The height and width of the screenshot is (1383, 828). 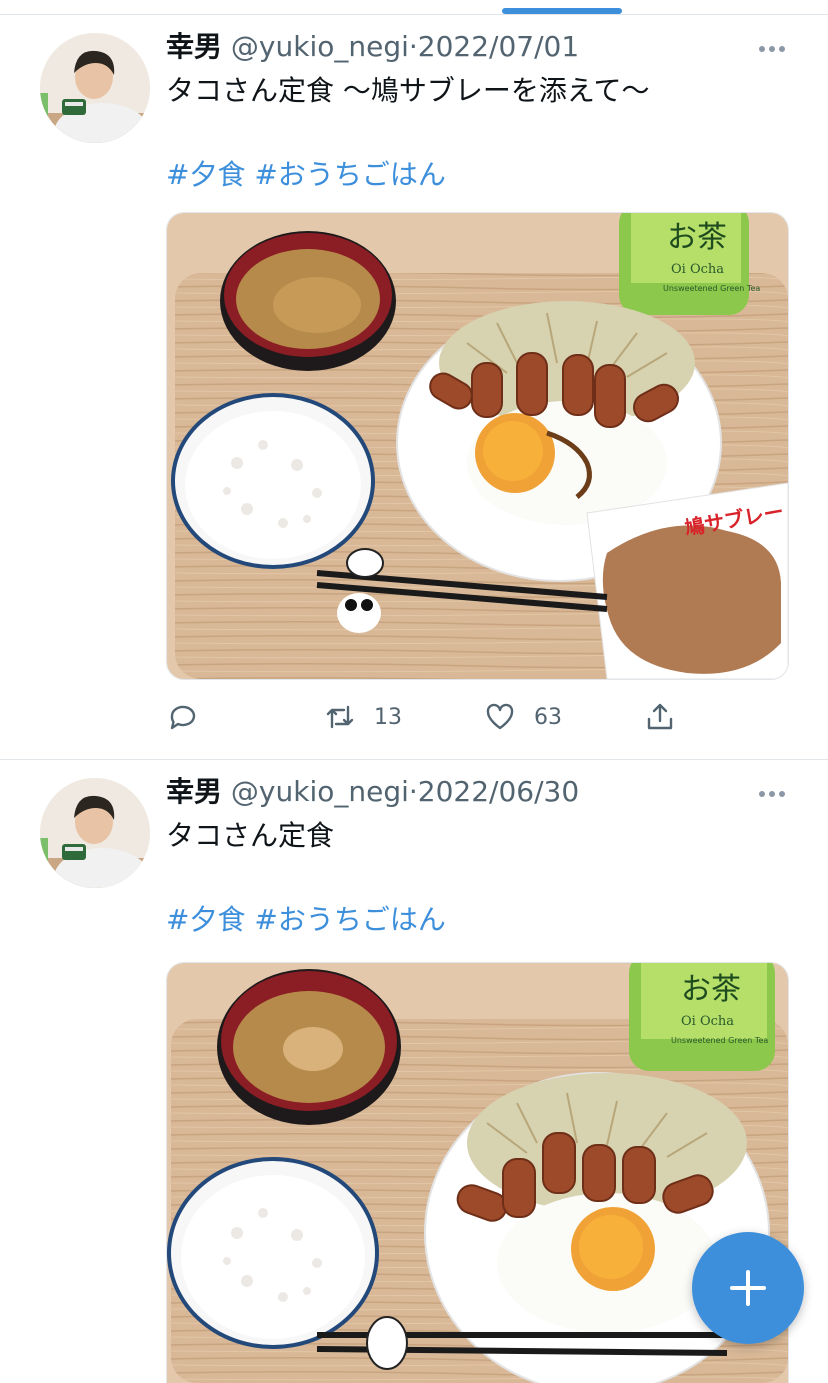 I want to click on tweet-date: 2022/06/30, so click(x=498, y=791).